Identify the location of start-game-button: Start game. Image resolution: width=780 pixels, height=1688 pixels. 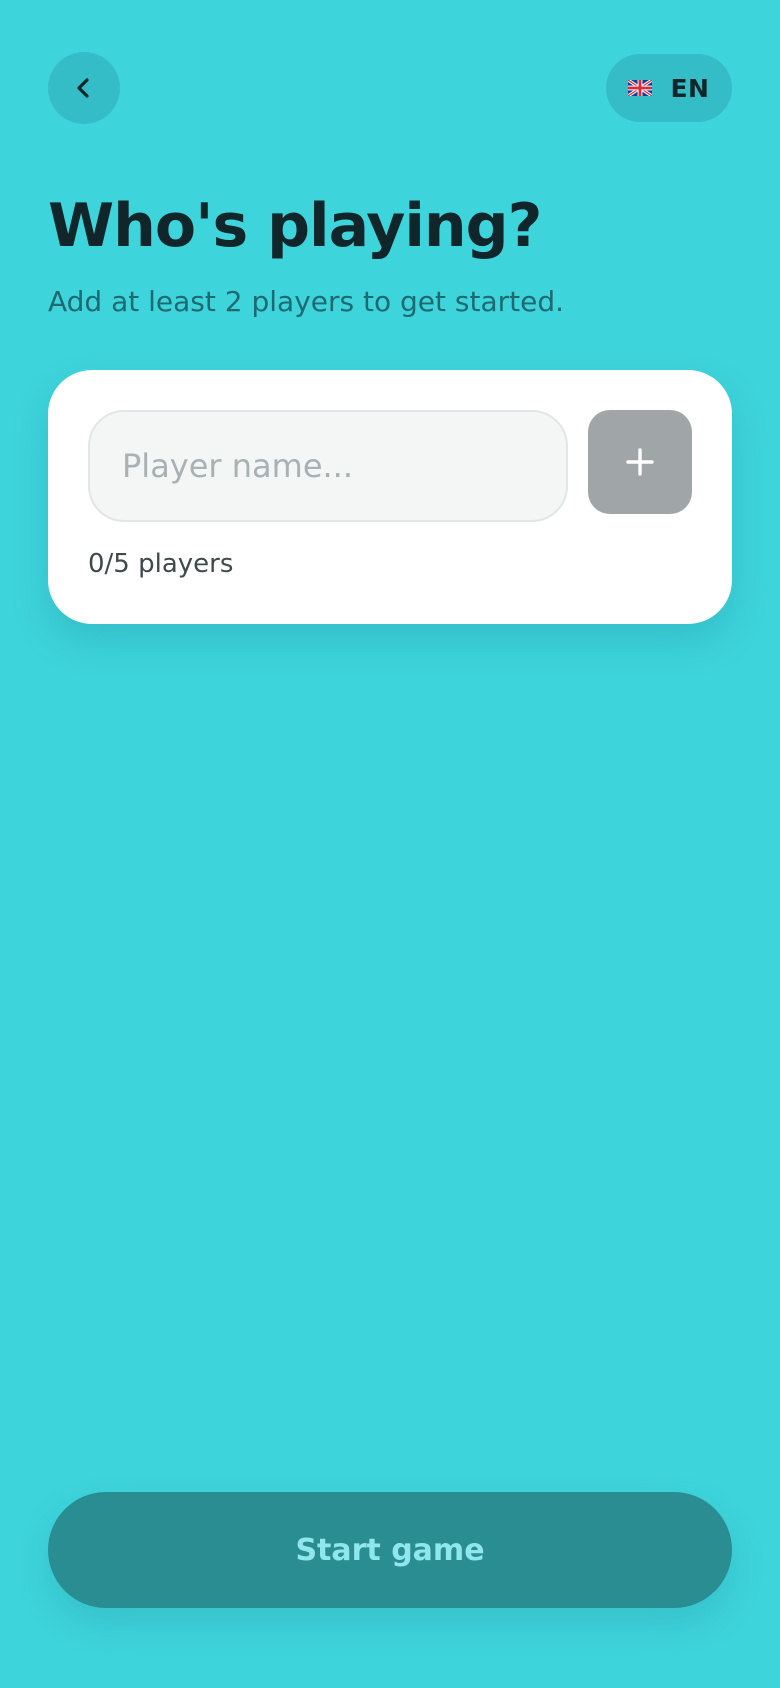
(390, 1550).